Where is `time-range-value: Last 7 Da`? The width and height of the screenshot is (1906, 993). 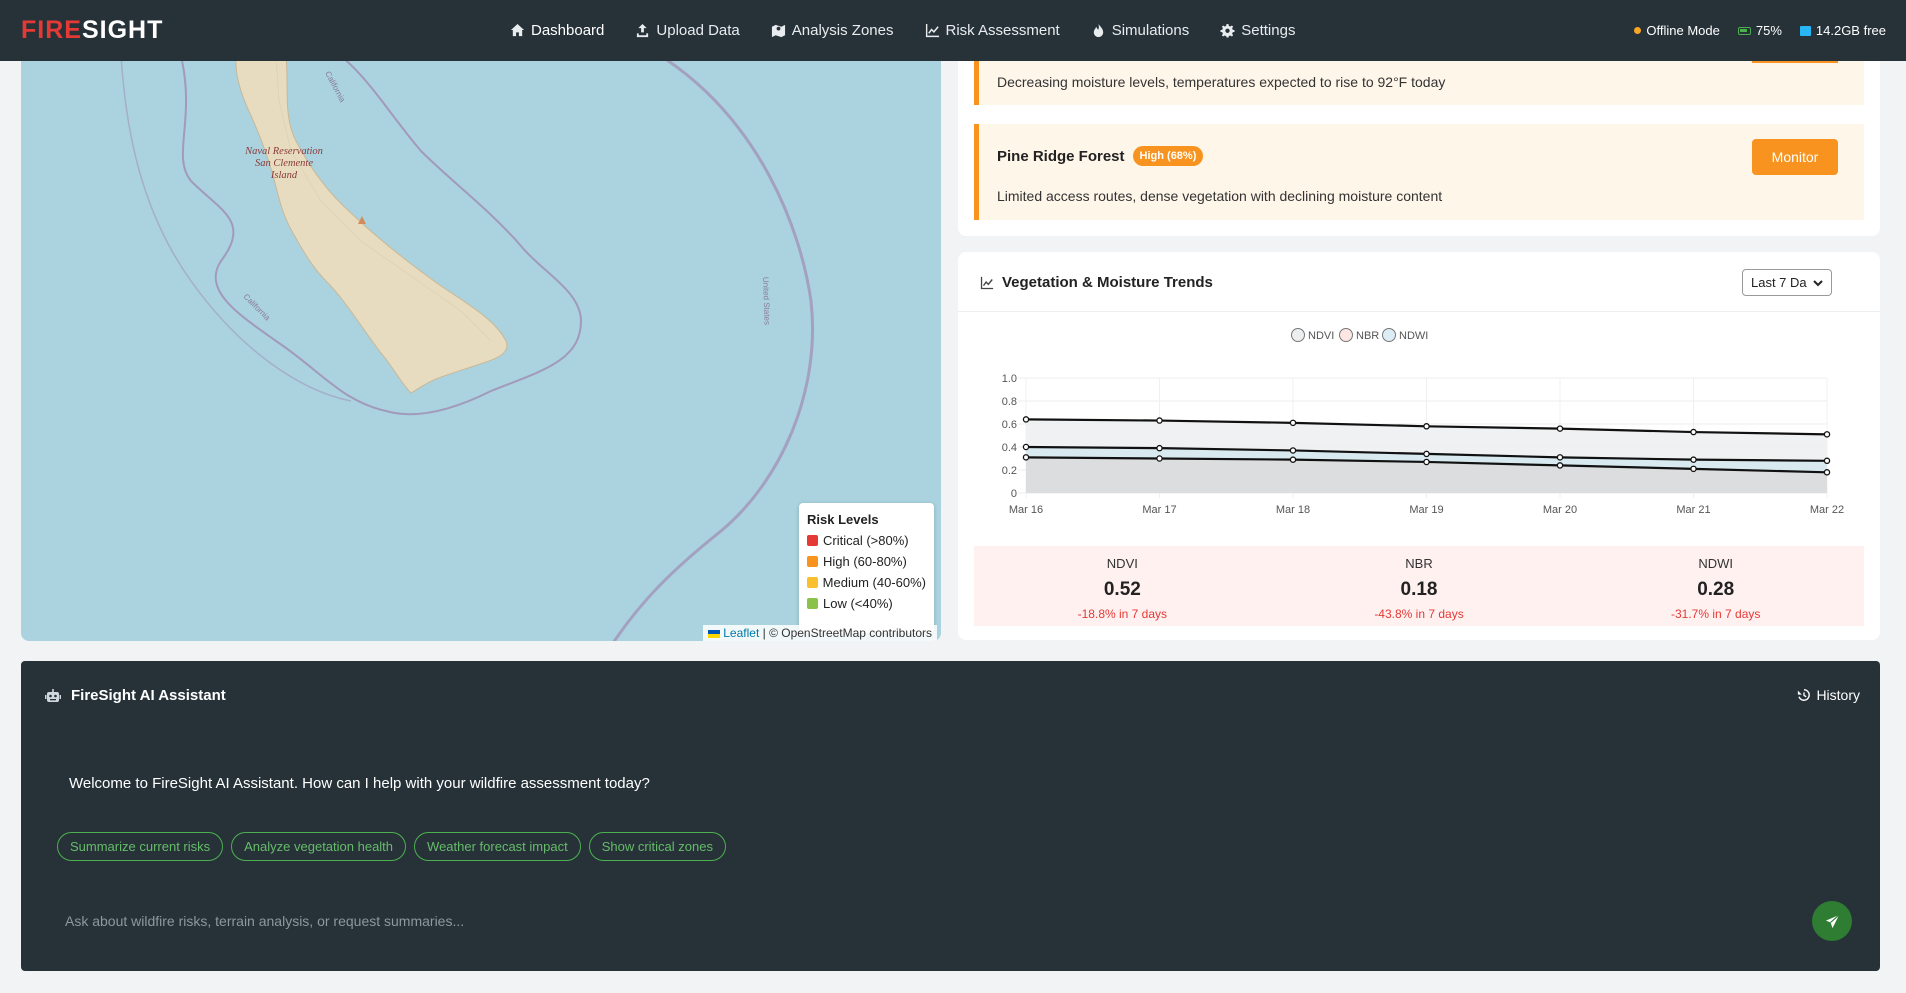
time-range-value: Last 7 Da is located at coordinates (1779, 282).